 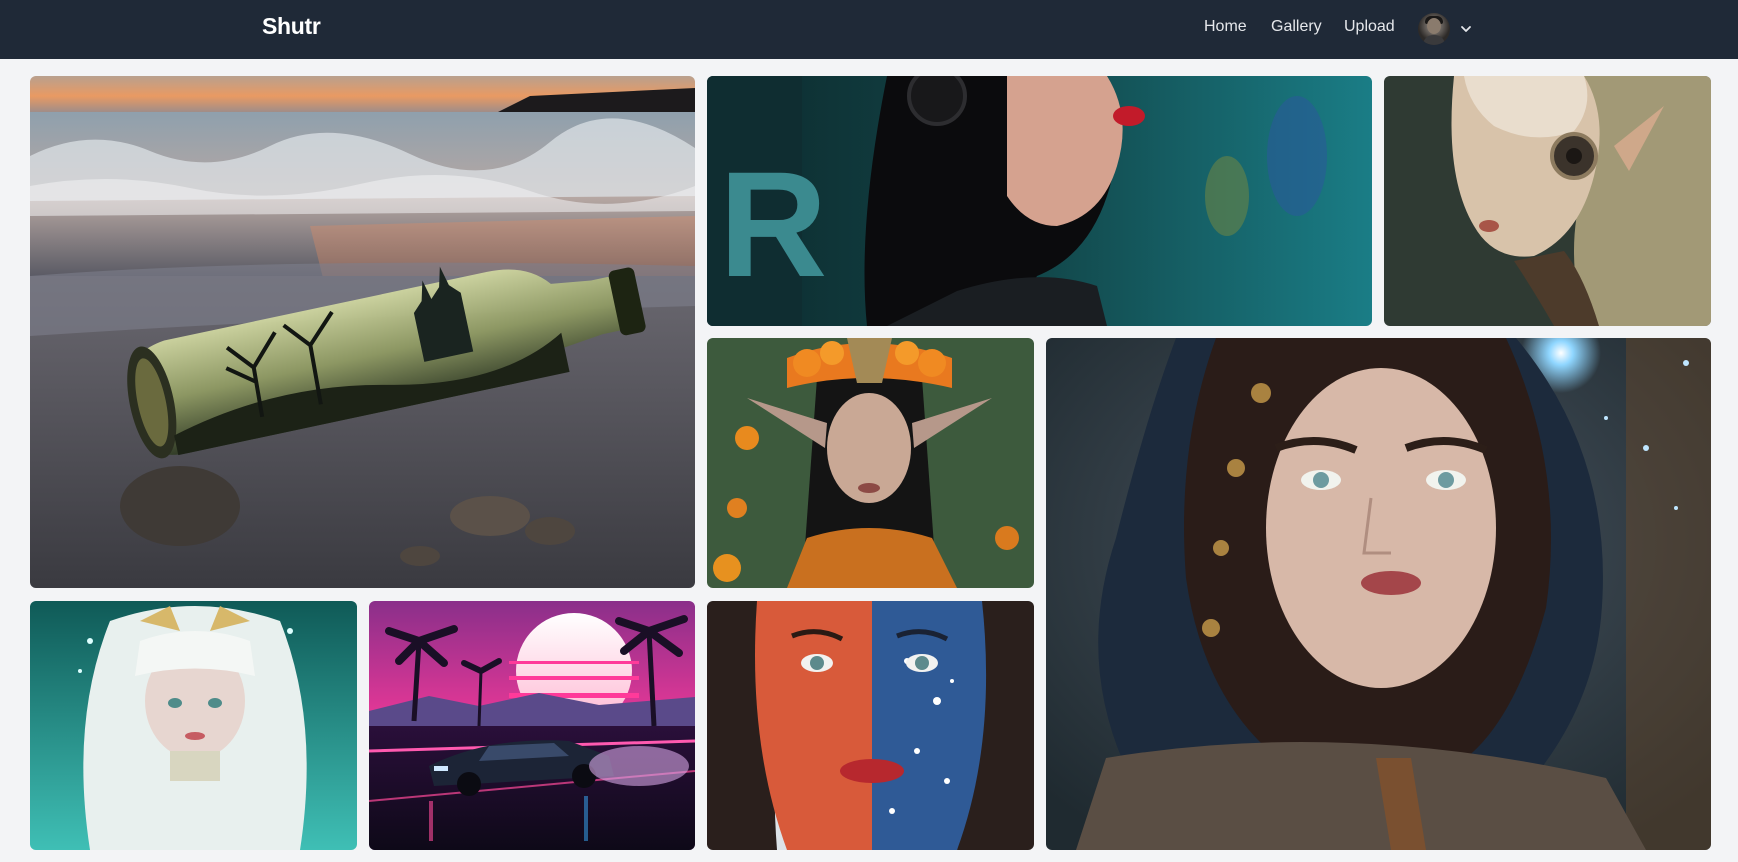 I want to click on user-menu-toggle, so click(x=1448, y=29).